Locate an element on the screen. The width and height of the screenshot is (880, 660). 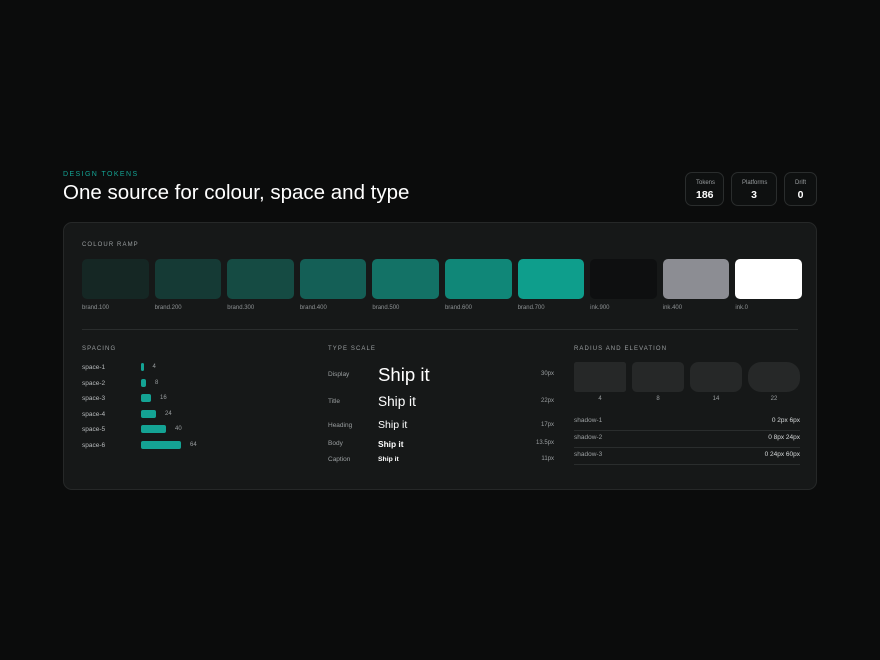
shadow-row: shadow-1 0 2px 6px is located at coordinates (687, 422).